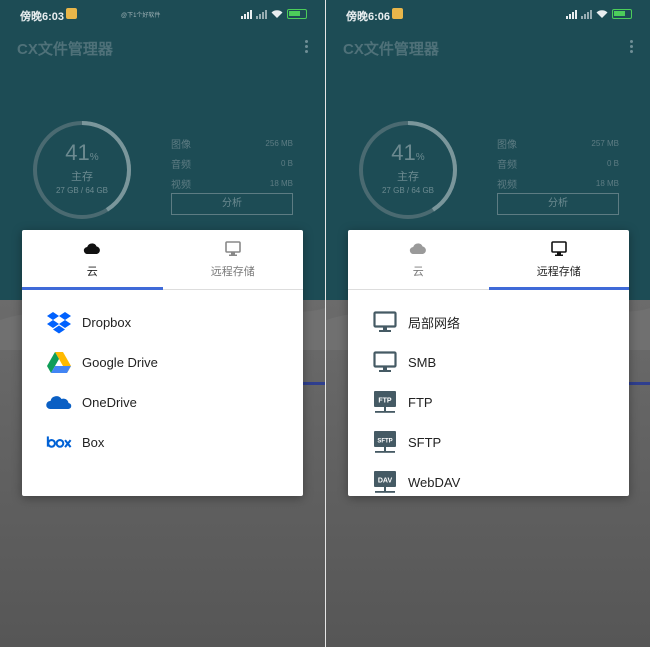 This screenshot has width=650, height=647. Describe the element at coordinates (232, 143) in the screenshot. I see `stat-row-images: 图像 256 MB` at that location.